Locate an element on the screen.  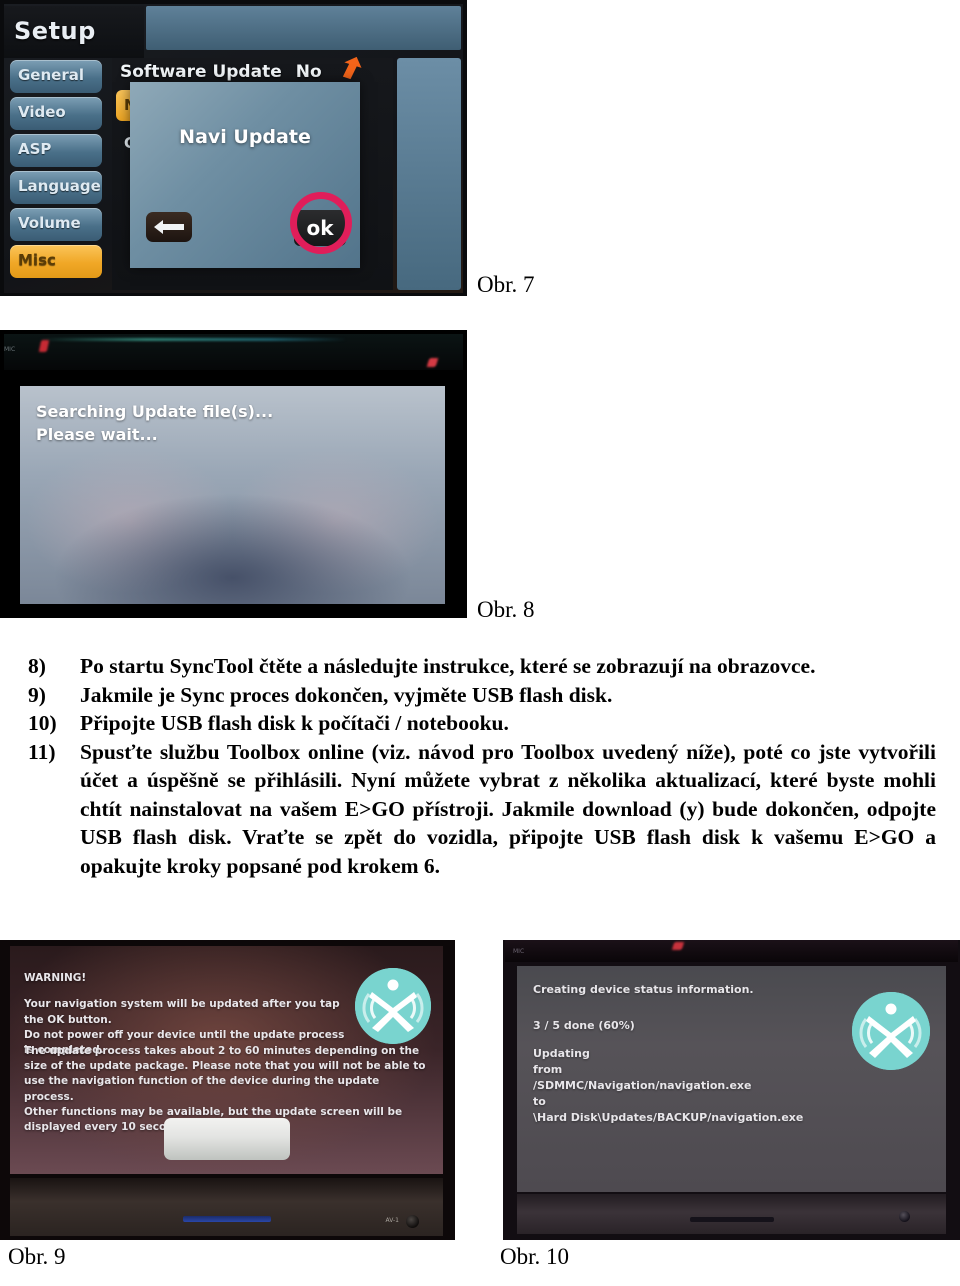
fig9-warning-heading: WARNING! is located at coordinates (55, 978).